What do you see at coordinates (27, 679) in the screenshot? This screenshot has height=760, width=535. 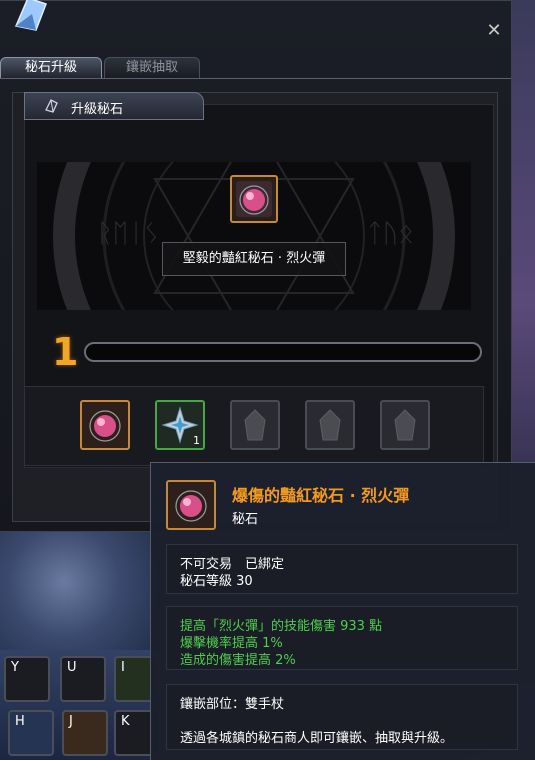 I see `hotkey-slot-y: Y` at bounding box center [27, 679].